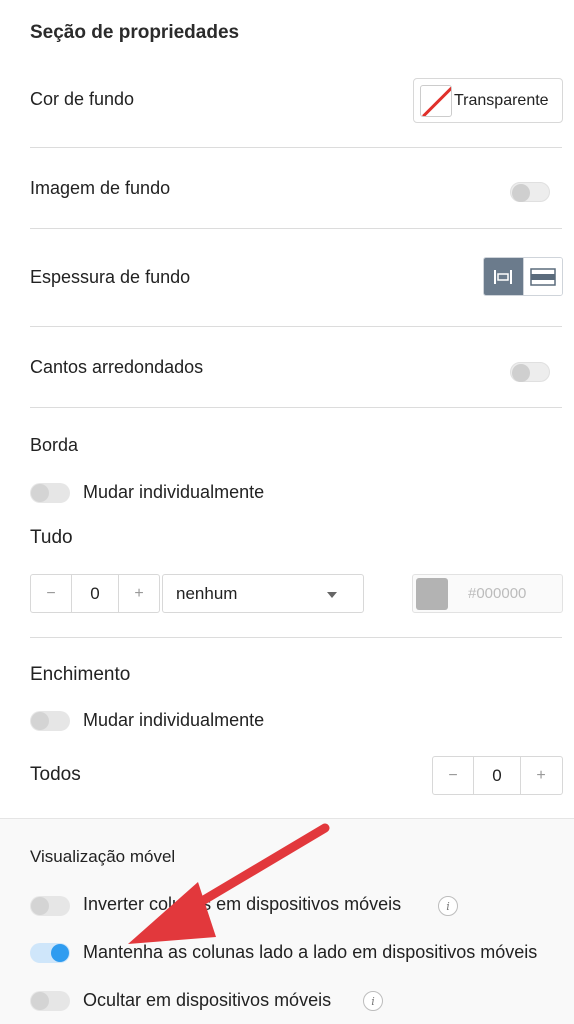  I want to click on mobile-view-label: Visualização móvel, so click(103, 856).